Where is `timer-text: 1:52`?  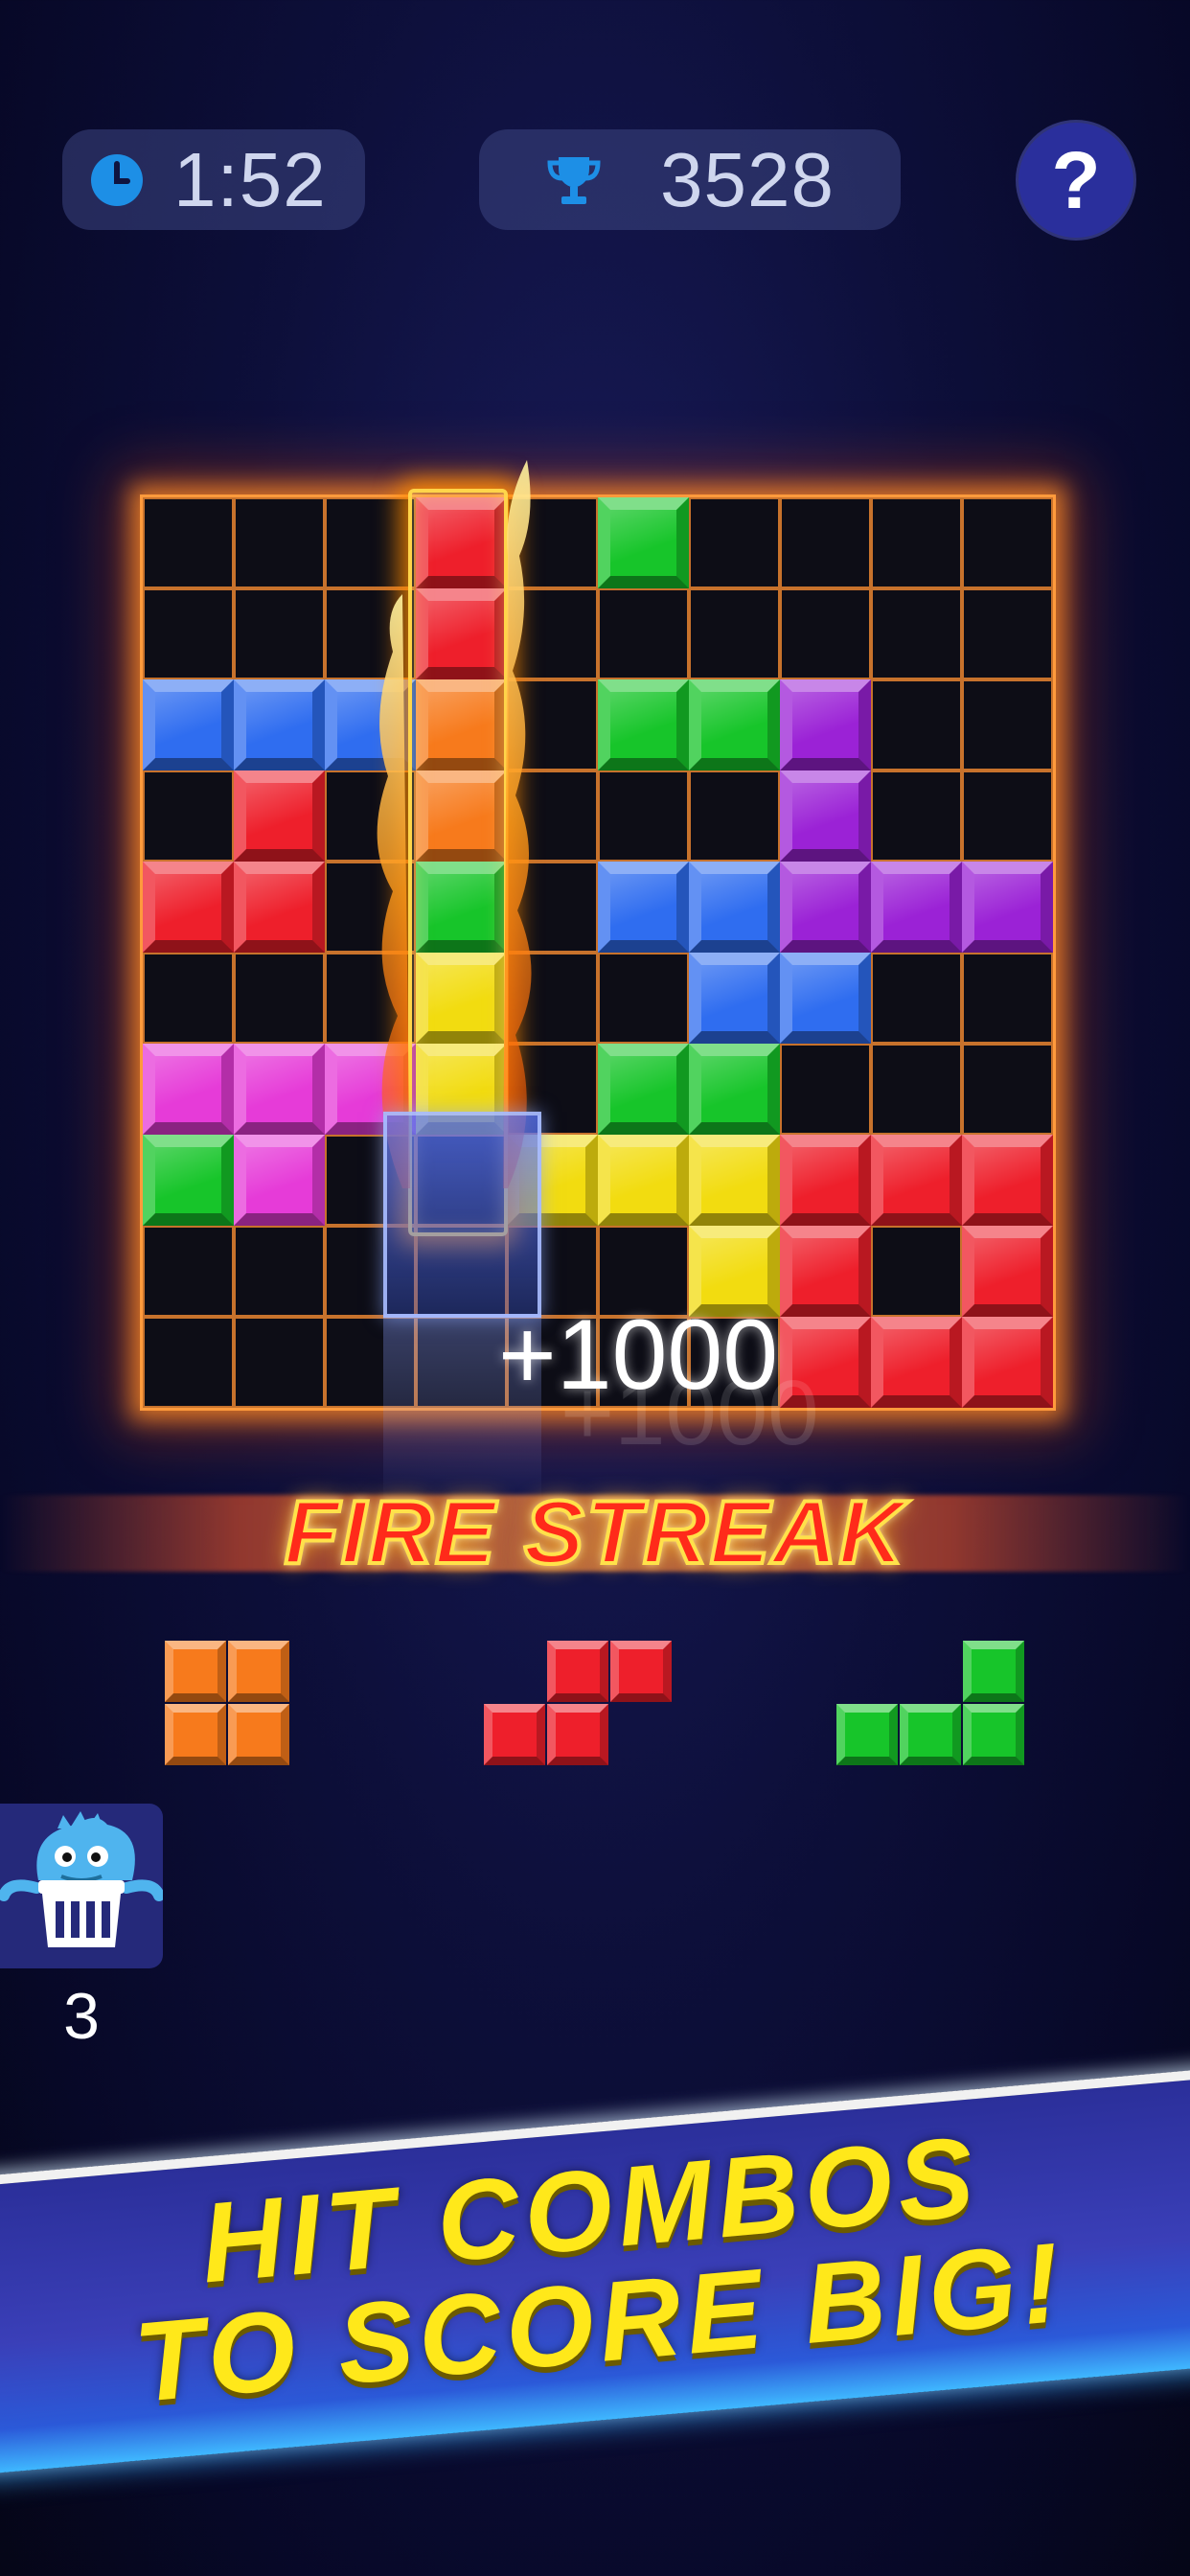 timer-text: 1:52 is located at coordinates (250, 179).